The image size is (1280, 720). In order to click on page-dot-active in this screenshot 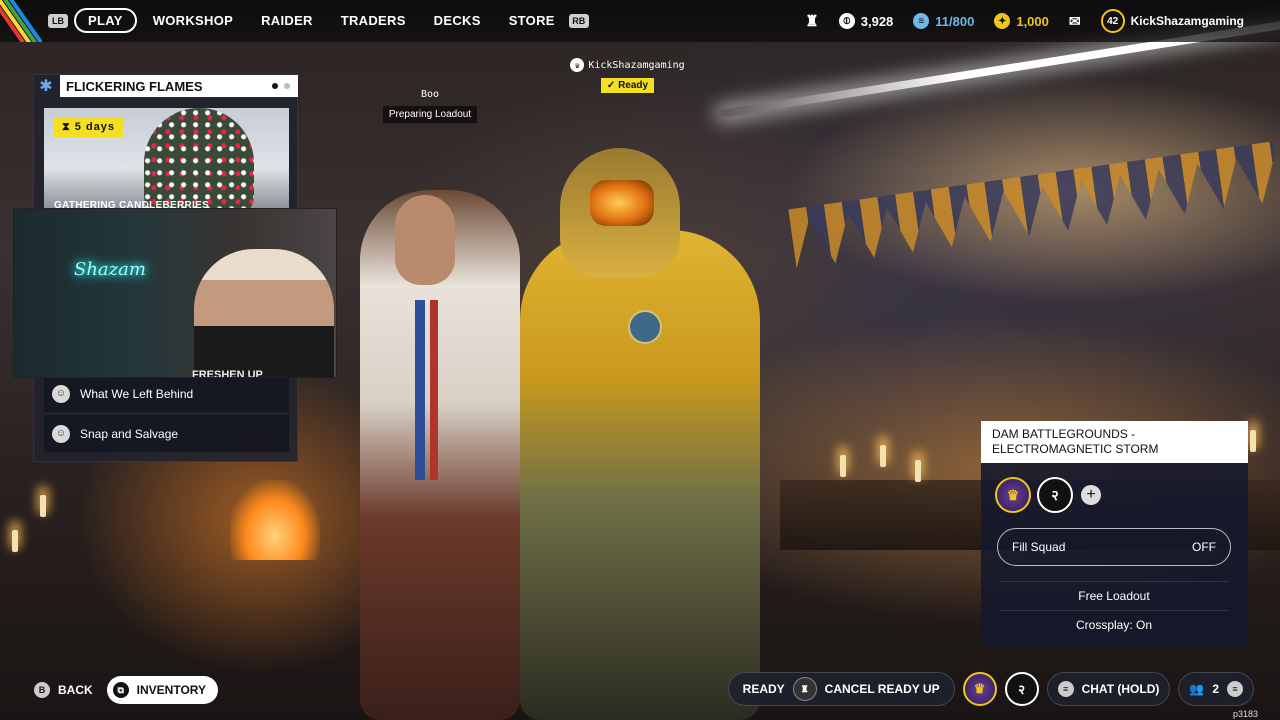, I will do `click(275, 86)`.